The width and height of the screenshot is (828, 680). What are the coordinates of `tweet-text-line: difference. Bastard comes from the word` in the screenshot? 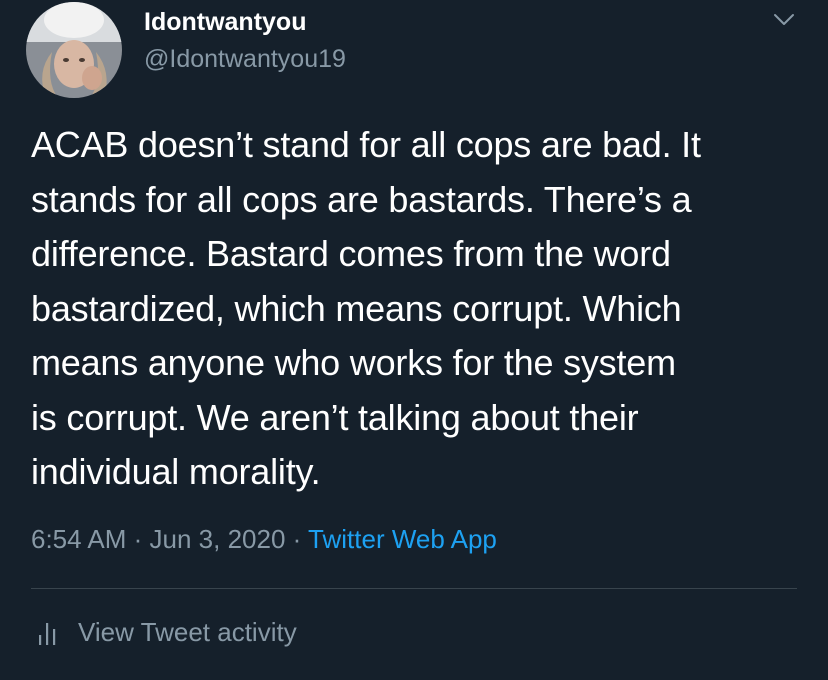 It's located at (351, 253).